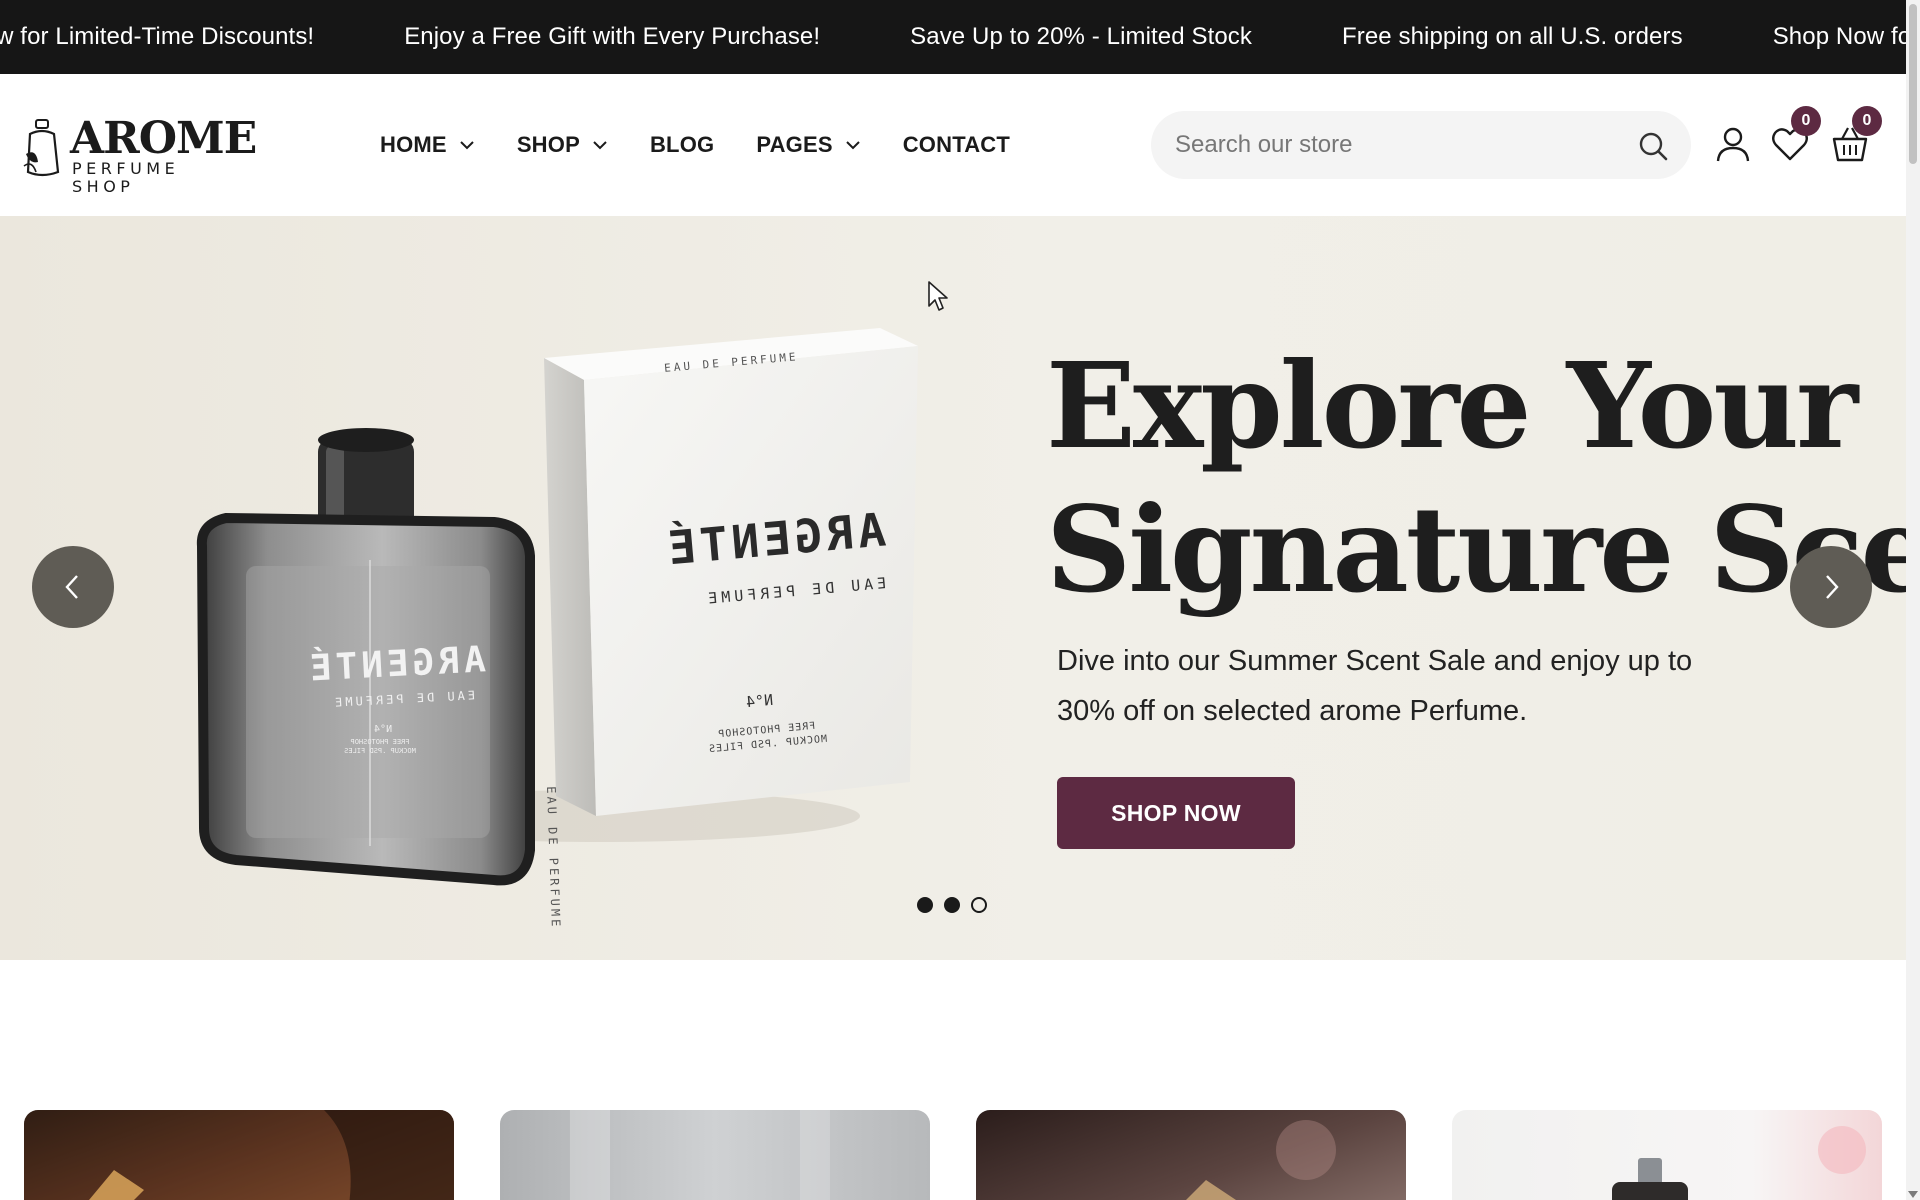  I want to click on nav-item-shop: SHOP, so click(562, 145).